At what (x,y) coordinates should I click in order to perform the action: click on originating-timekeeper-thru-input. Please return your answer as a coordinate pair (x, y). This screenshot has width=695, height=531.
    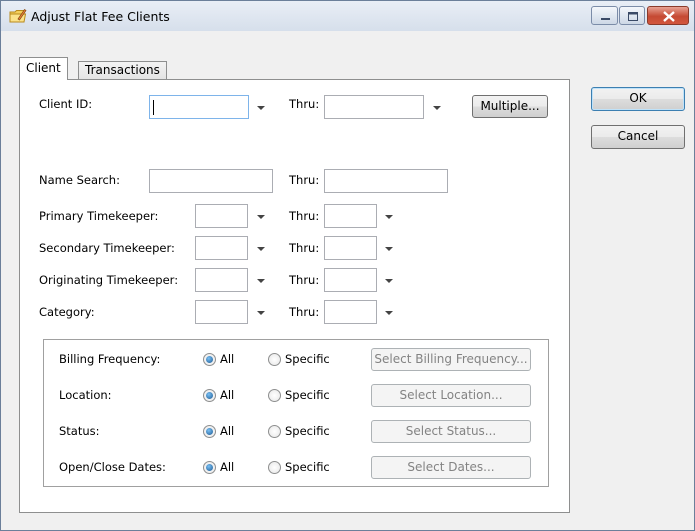
    Looking at the image, I should click on (350, 280).